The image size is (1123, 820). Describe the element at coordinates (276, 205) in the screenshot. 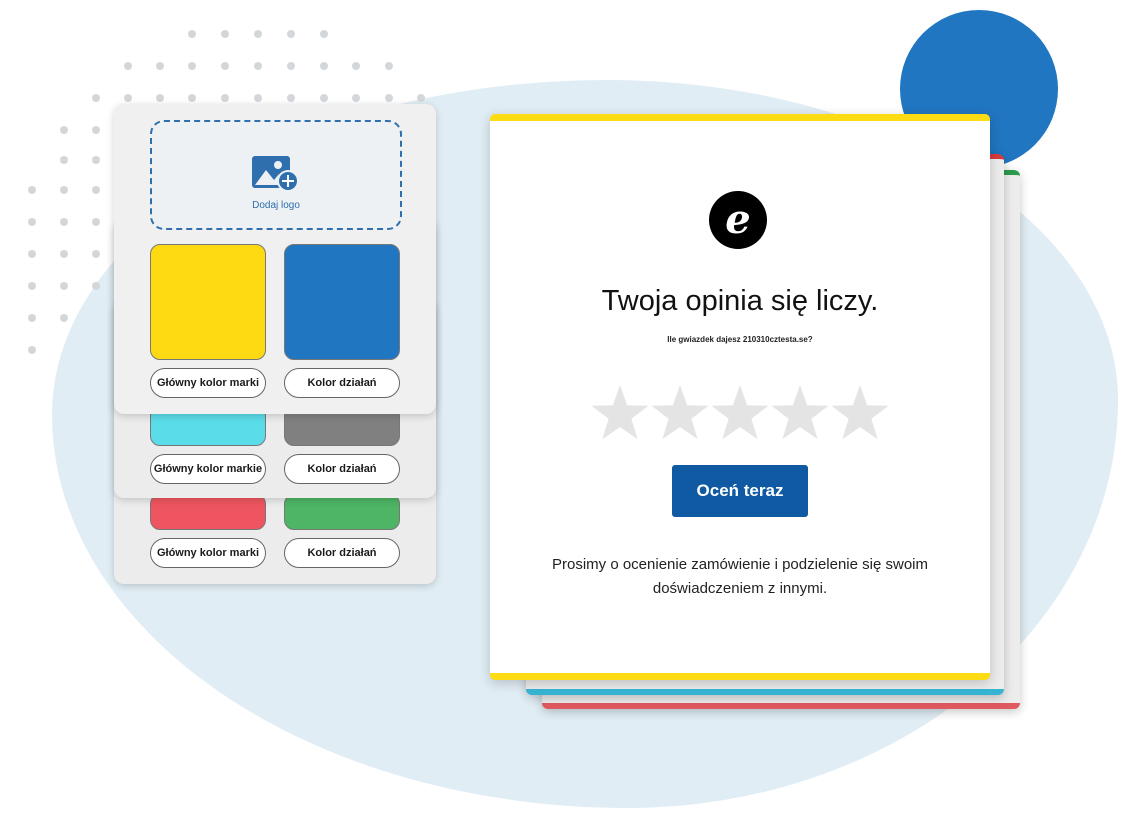

I see `logo-upload-label: Dodaj logo` at that location.